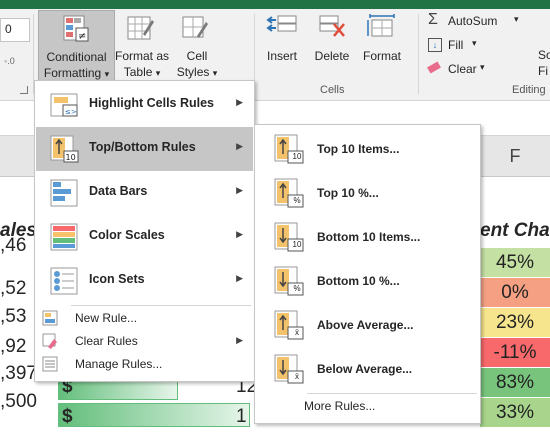 The width and height of the screenshot is (550, 438). What do you see at coordinates (127, 235) in the screenshot?
I see `menu-item-label: Color Scales` at bounding box center [127, 235].